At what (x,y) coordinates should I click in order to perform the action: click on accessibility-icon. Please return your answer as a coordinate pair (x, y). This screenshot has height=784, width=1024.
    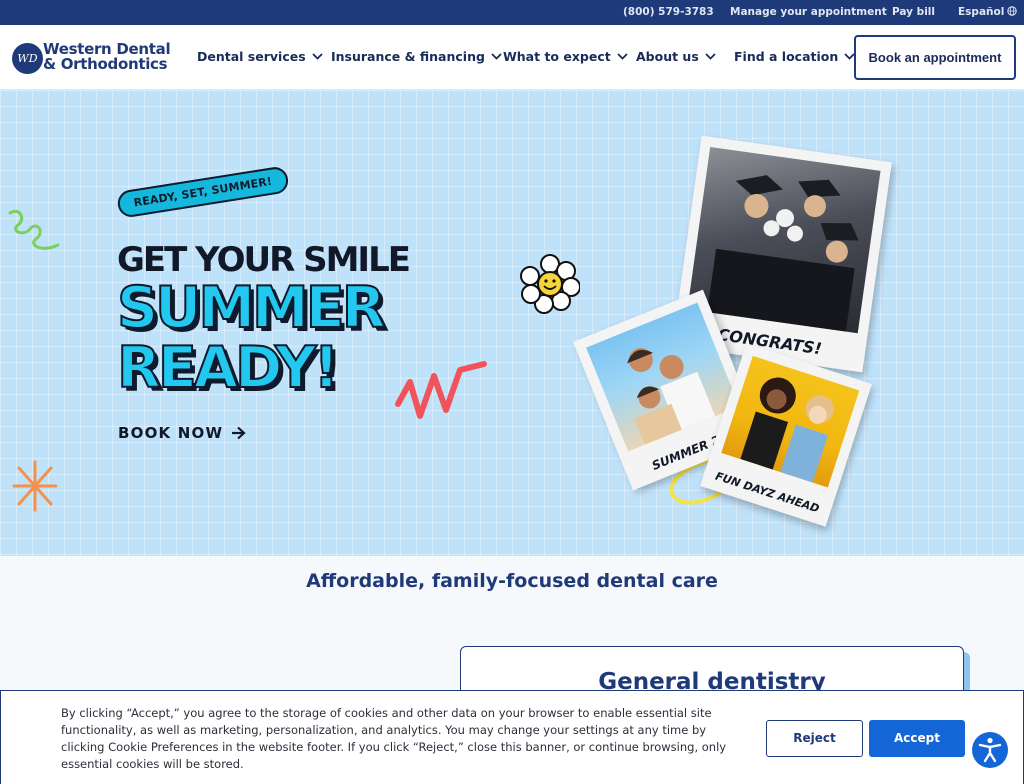
    Looking at the image, I should click on (990, 750).